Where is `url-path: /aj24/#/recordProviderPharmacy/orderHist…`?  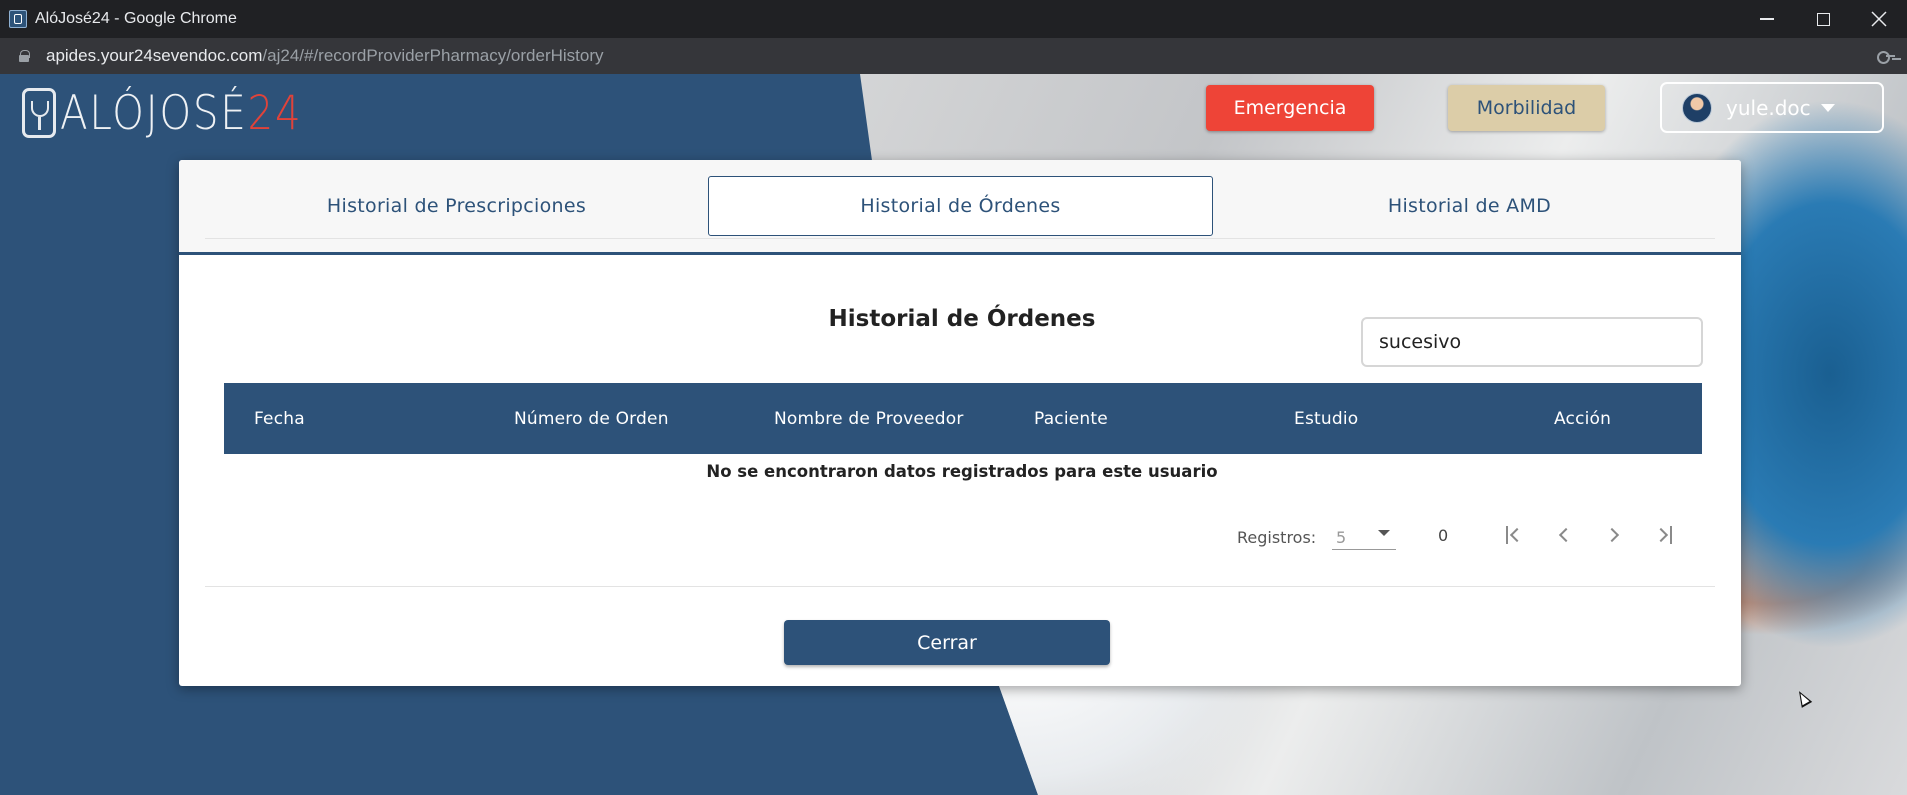
url-path: /aj24/#/recordProviderPharmacy/orderHist… is located at coordinates (433, 55).